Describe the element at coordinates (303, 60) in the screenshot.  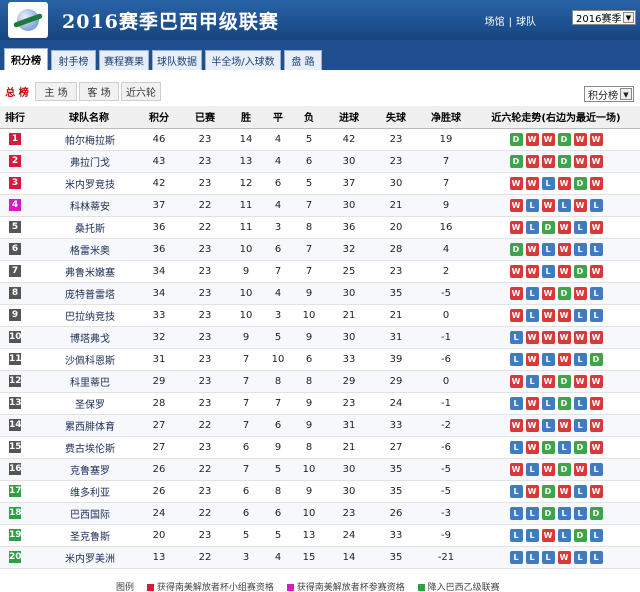
I see `tab-handicap: 盘 路` at that location.